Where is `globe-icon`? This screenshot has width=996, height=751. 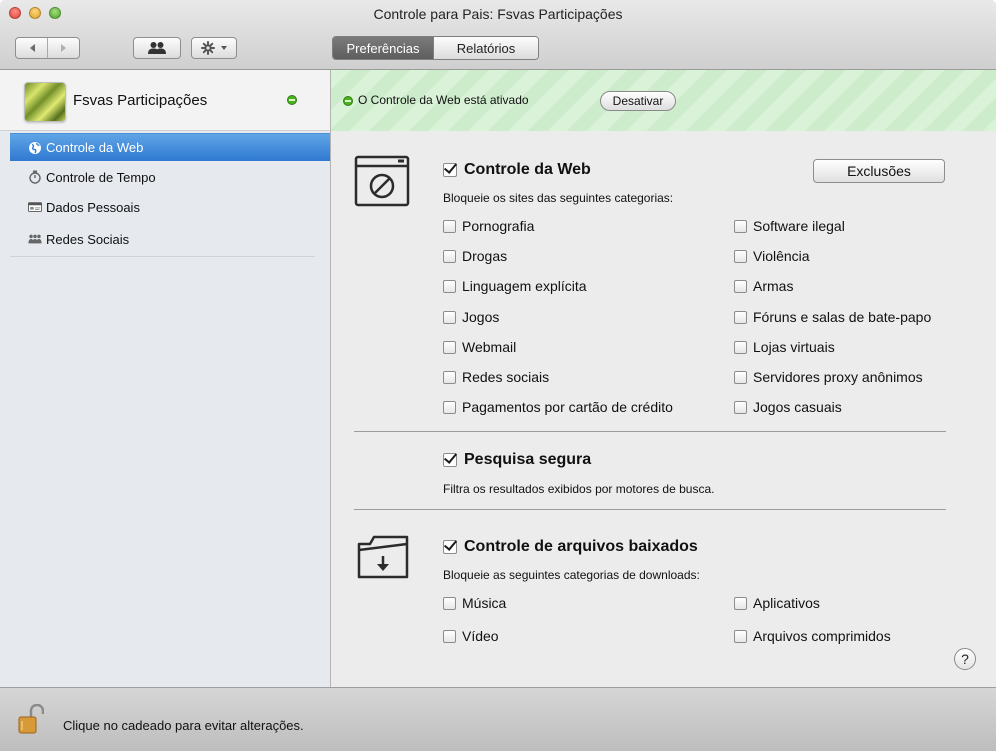
globe-icon is located at coordinates (35, 148).